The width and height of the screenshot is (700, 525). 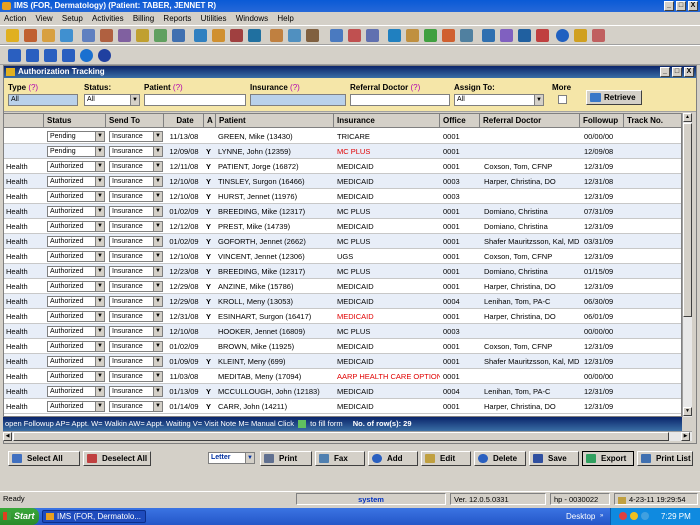 What do you see at coordinates (336, 35) in the screenshot?
I see `fax-icon` at bounding box center [336, 35].